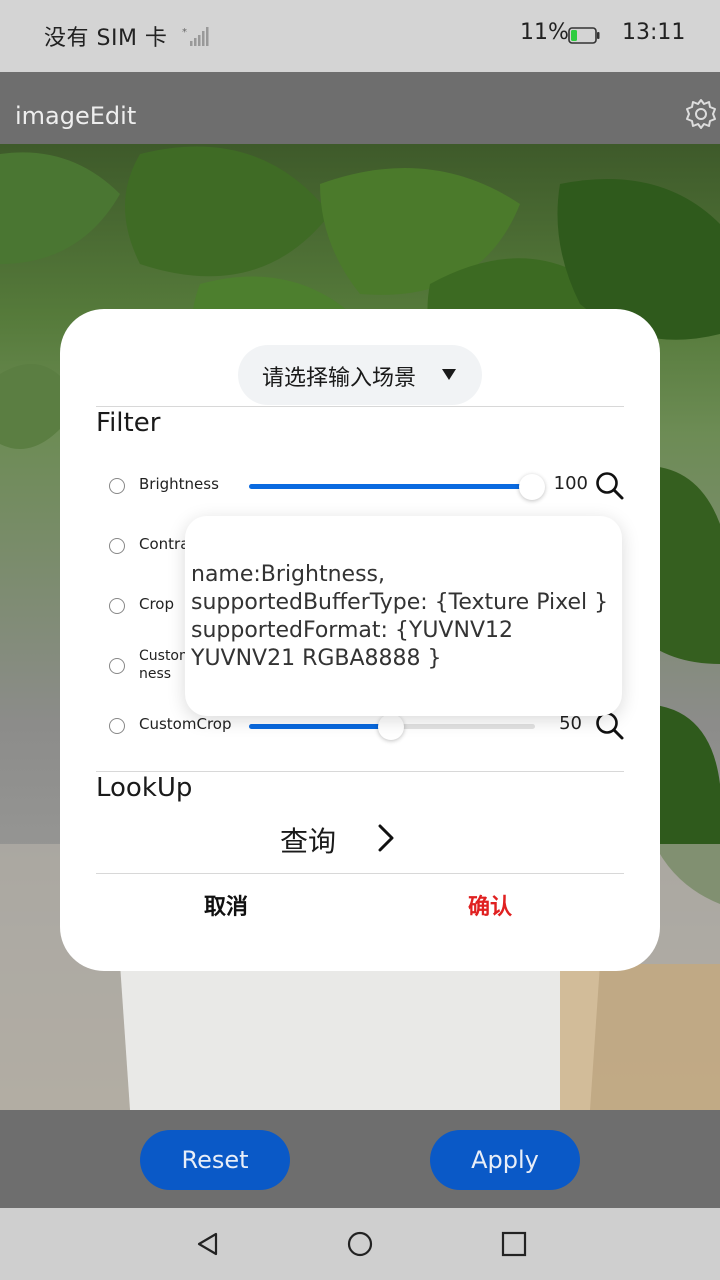  What do you see at coordinates (185, 724) in the screenshot?
I see `filter-label: CustomCrop` at bounding box center [185, 724].